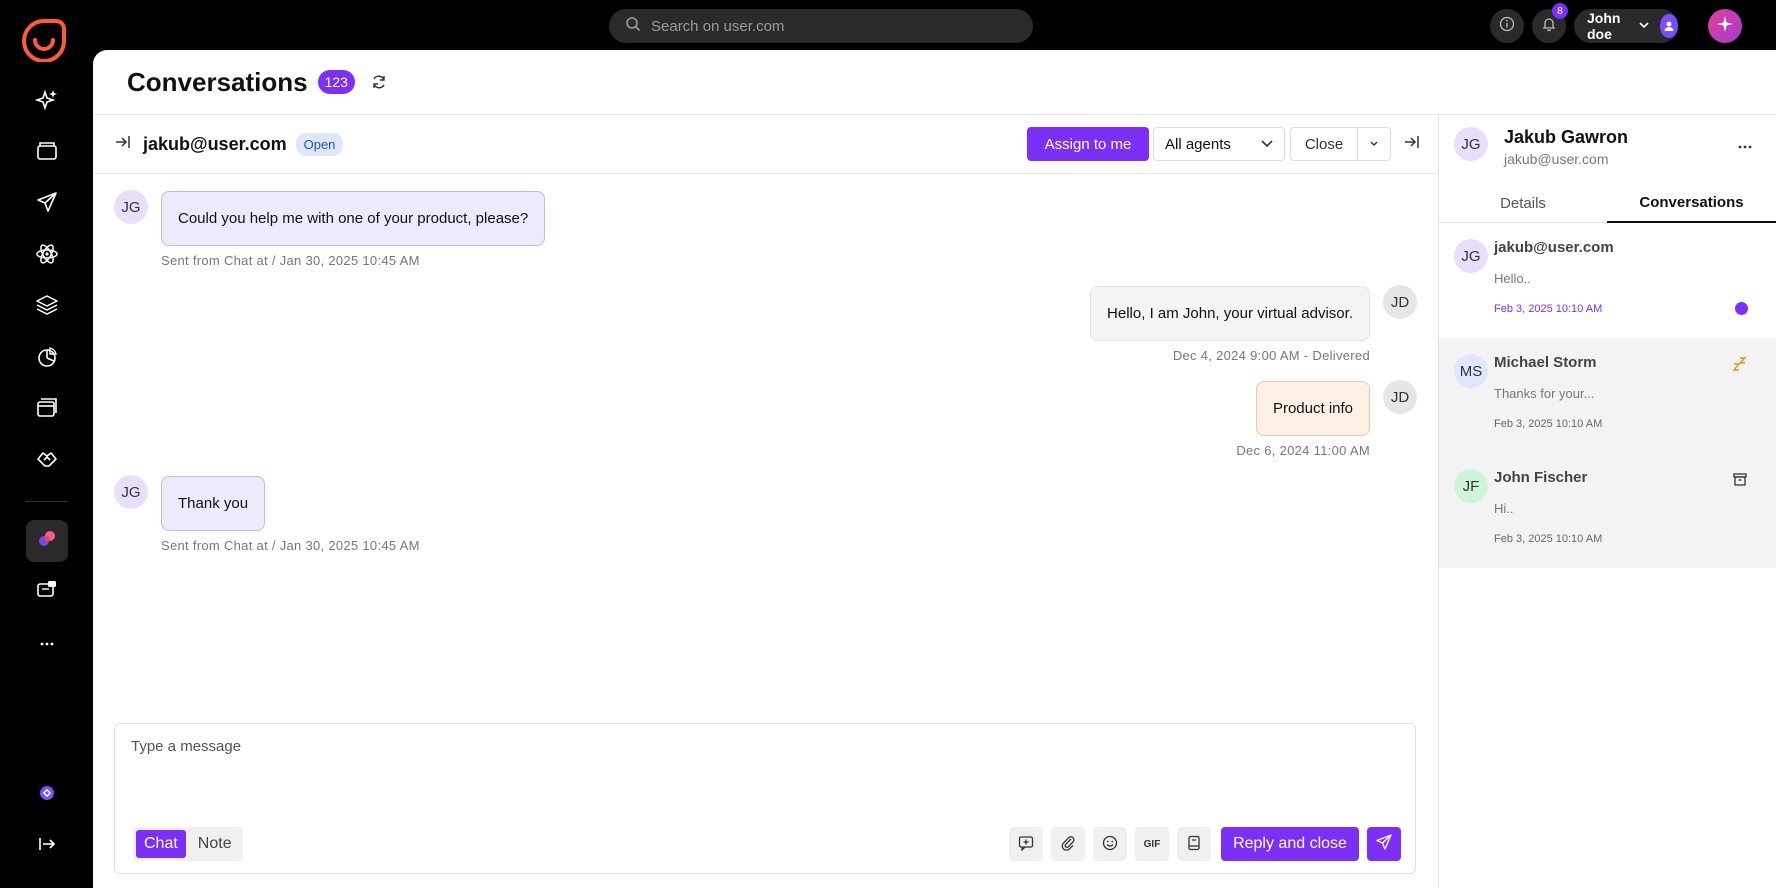  Describe the element at coordinates (1412, 144) in the screenshot. I see `collapse-right-icon` at that location.